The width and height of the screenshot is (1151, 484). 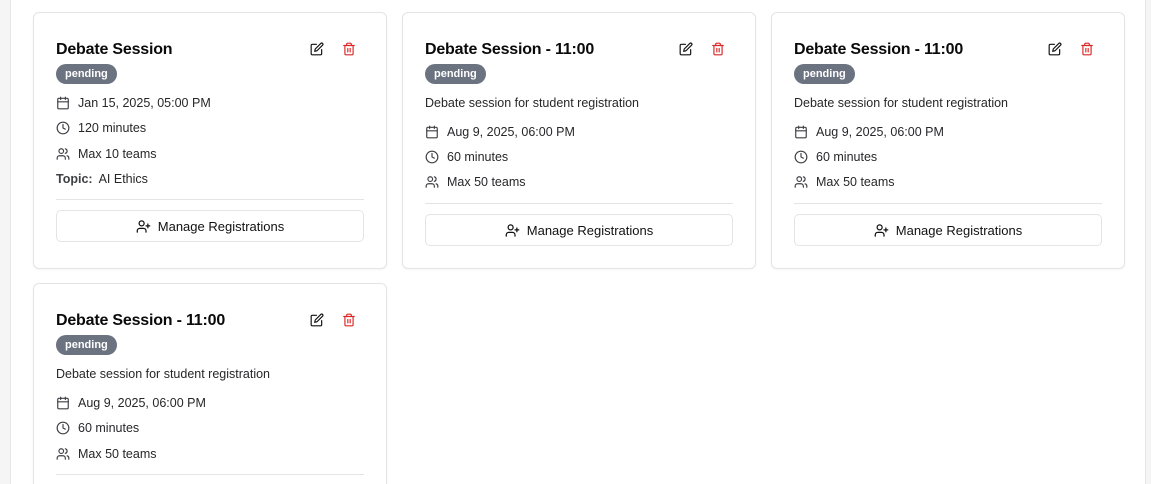 I want to click on session-title: Debate Session, so click(x=114, y=49).